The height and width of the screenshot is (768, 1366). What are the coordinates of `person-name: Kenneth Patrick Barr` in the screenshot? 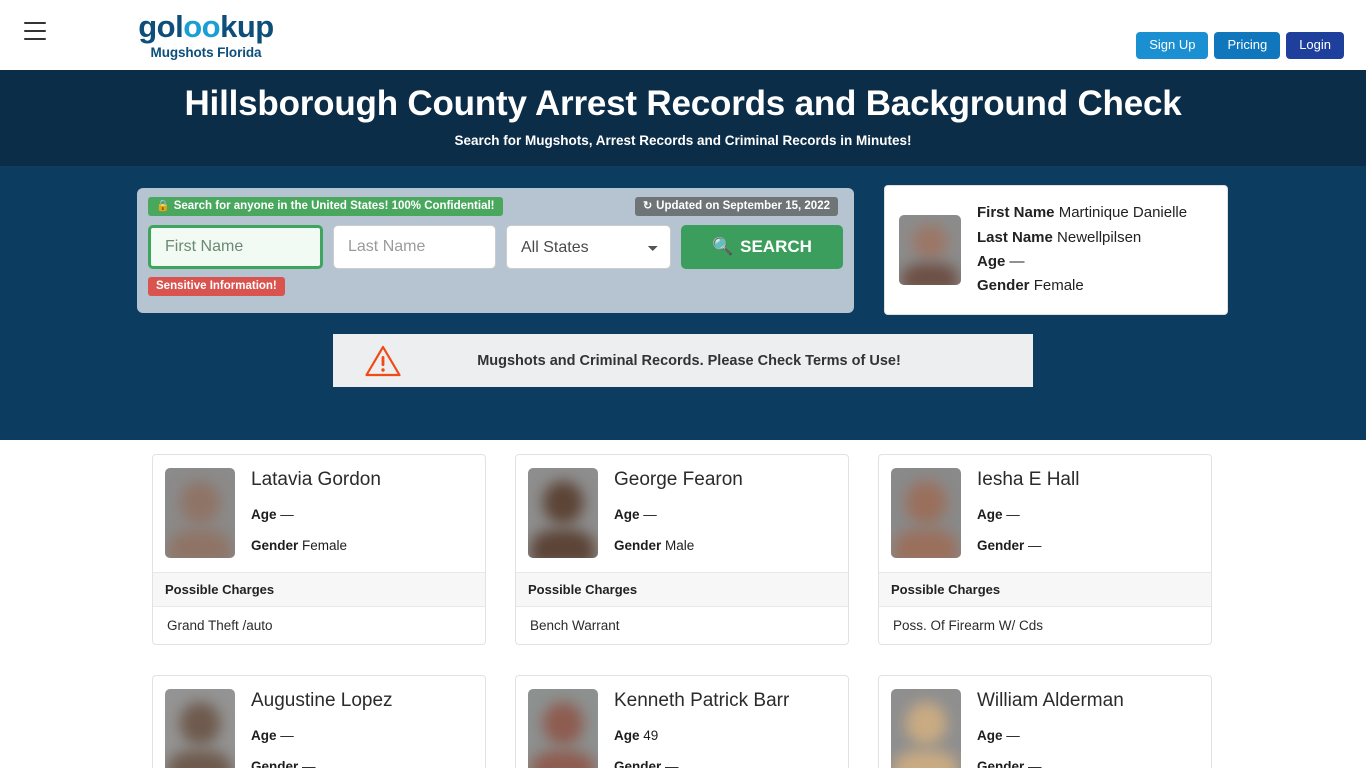 It's located at (702, 700).